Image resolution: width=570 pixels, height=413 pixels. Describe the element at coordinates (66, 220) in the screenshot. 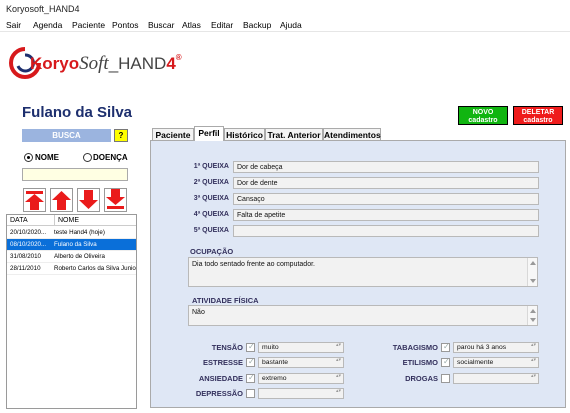

I see `column-name: NOME` at that location.